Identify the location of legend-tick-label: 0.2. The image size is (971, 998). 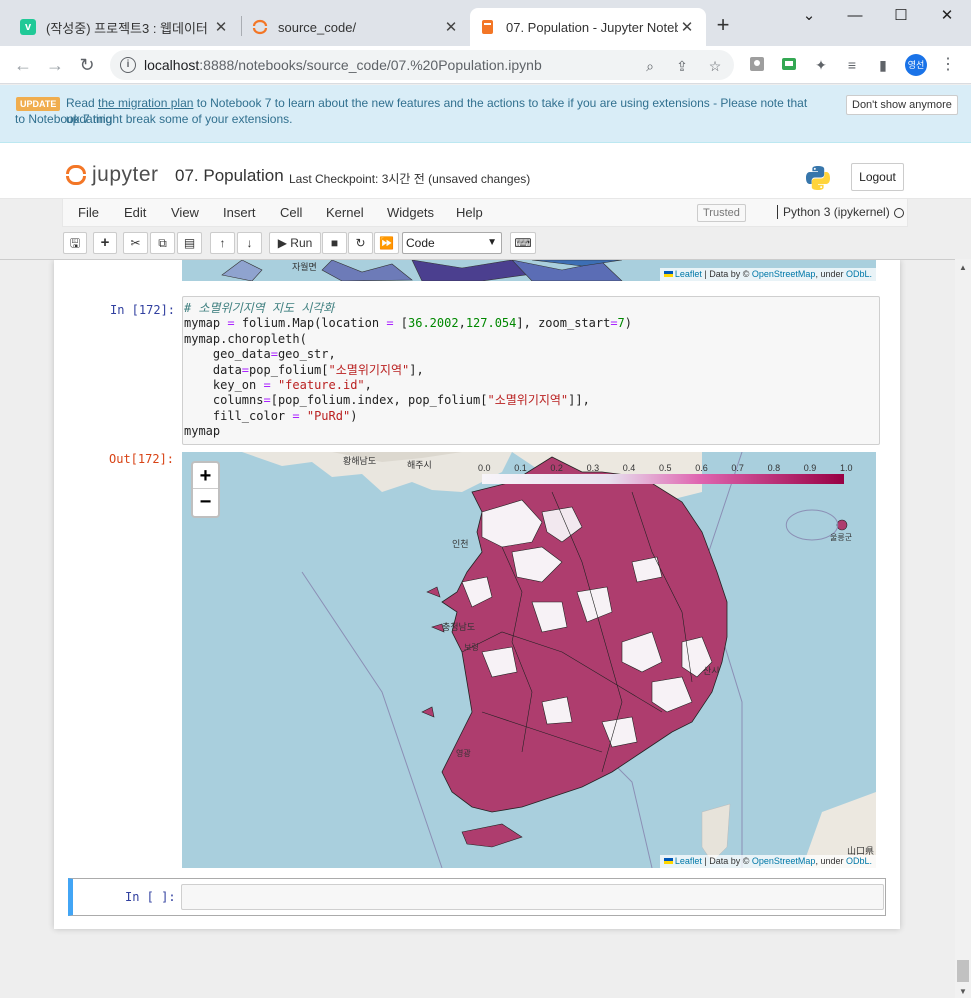
(556, 468).